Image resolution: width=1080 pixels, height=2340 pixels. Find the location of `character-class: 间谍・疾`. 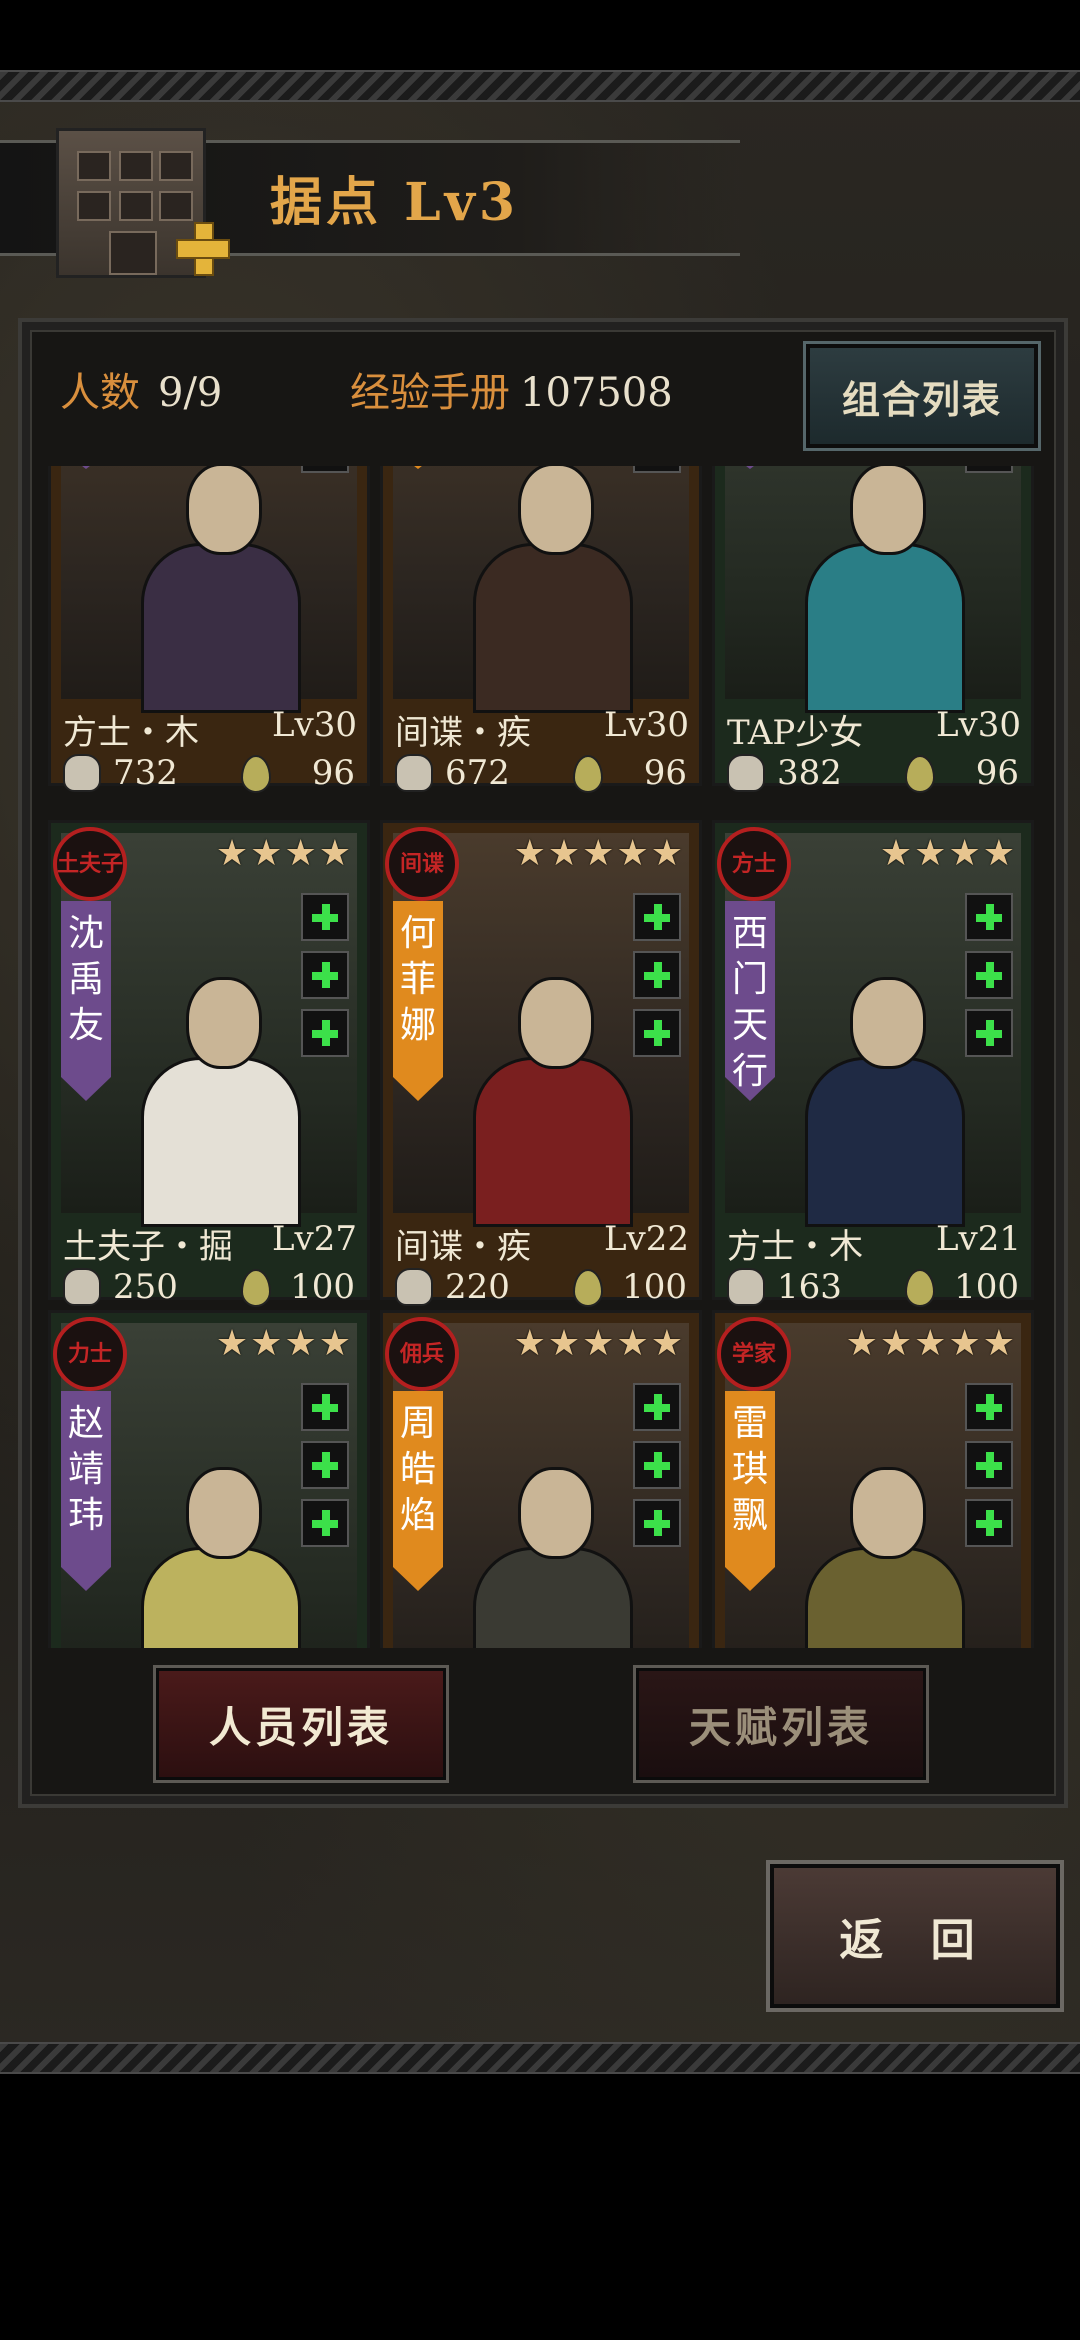

character-class: 间谍・疾 is located at coordinates (463, 1247).